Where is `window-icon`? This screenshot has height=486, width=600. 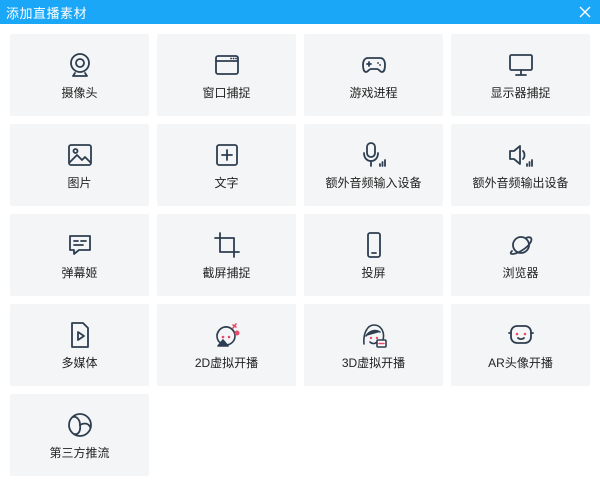 window-icon is located at coordinates (227, 65).